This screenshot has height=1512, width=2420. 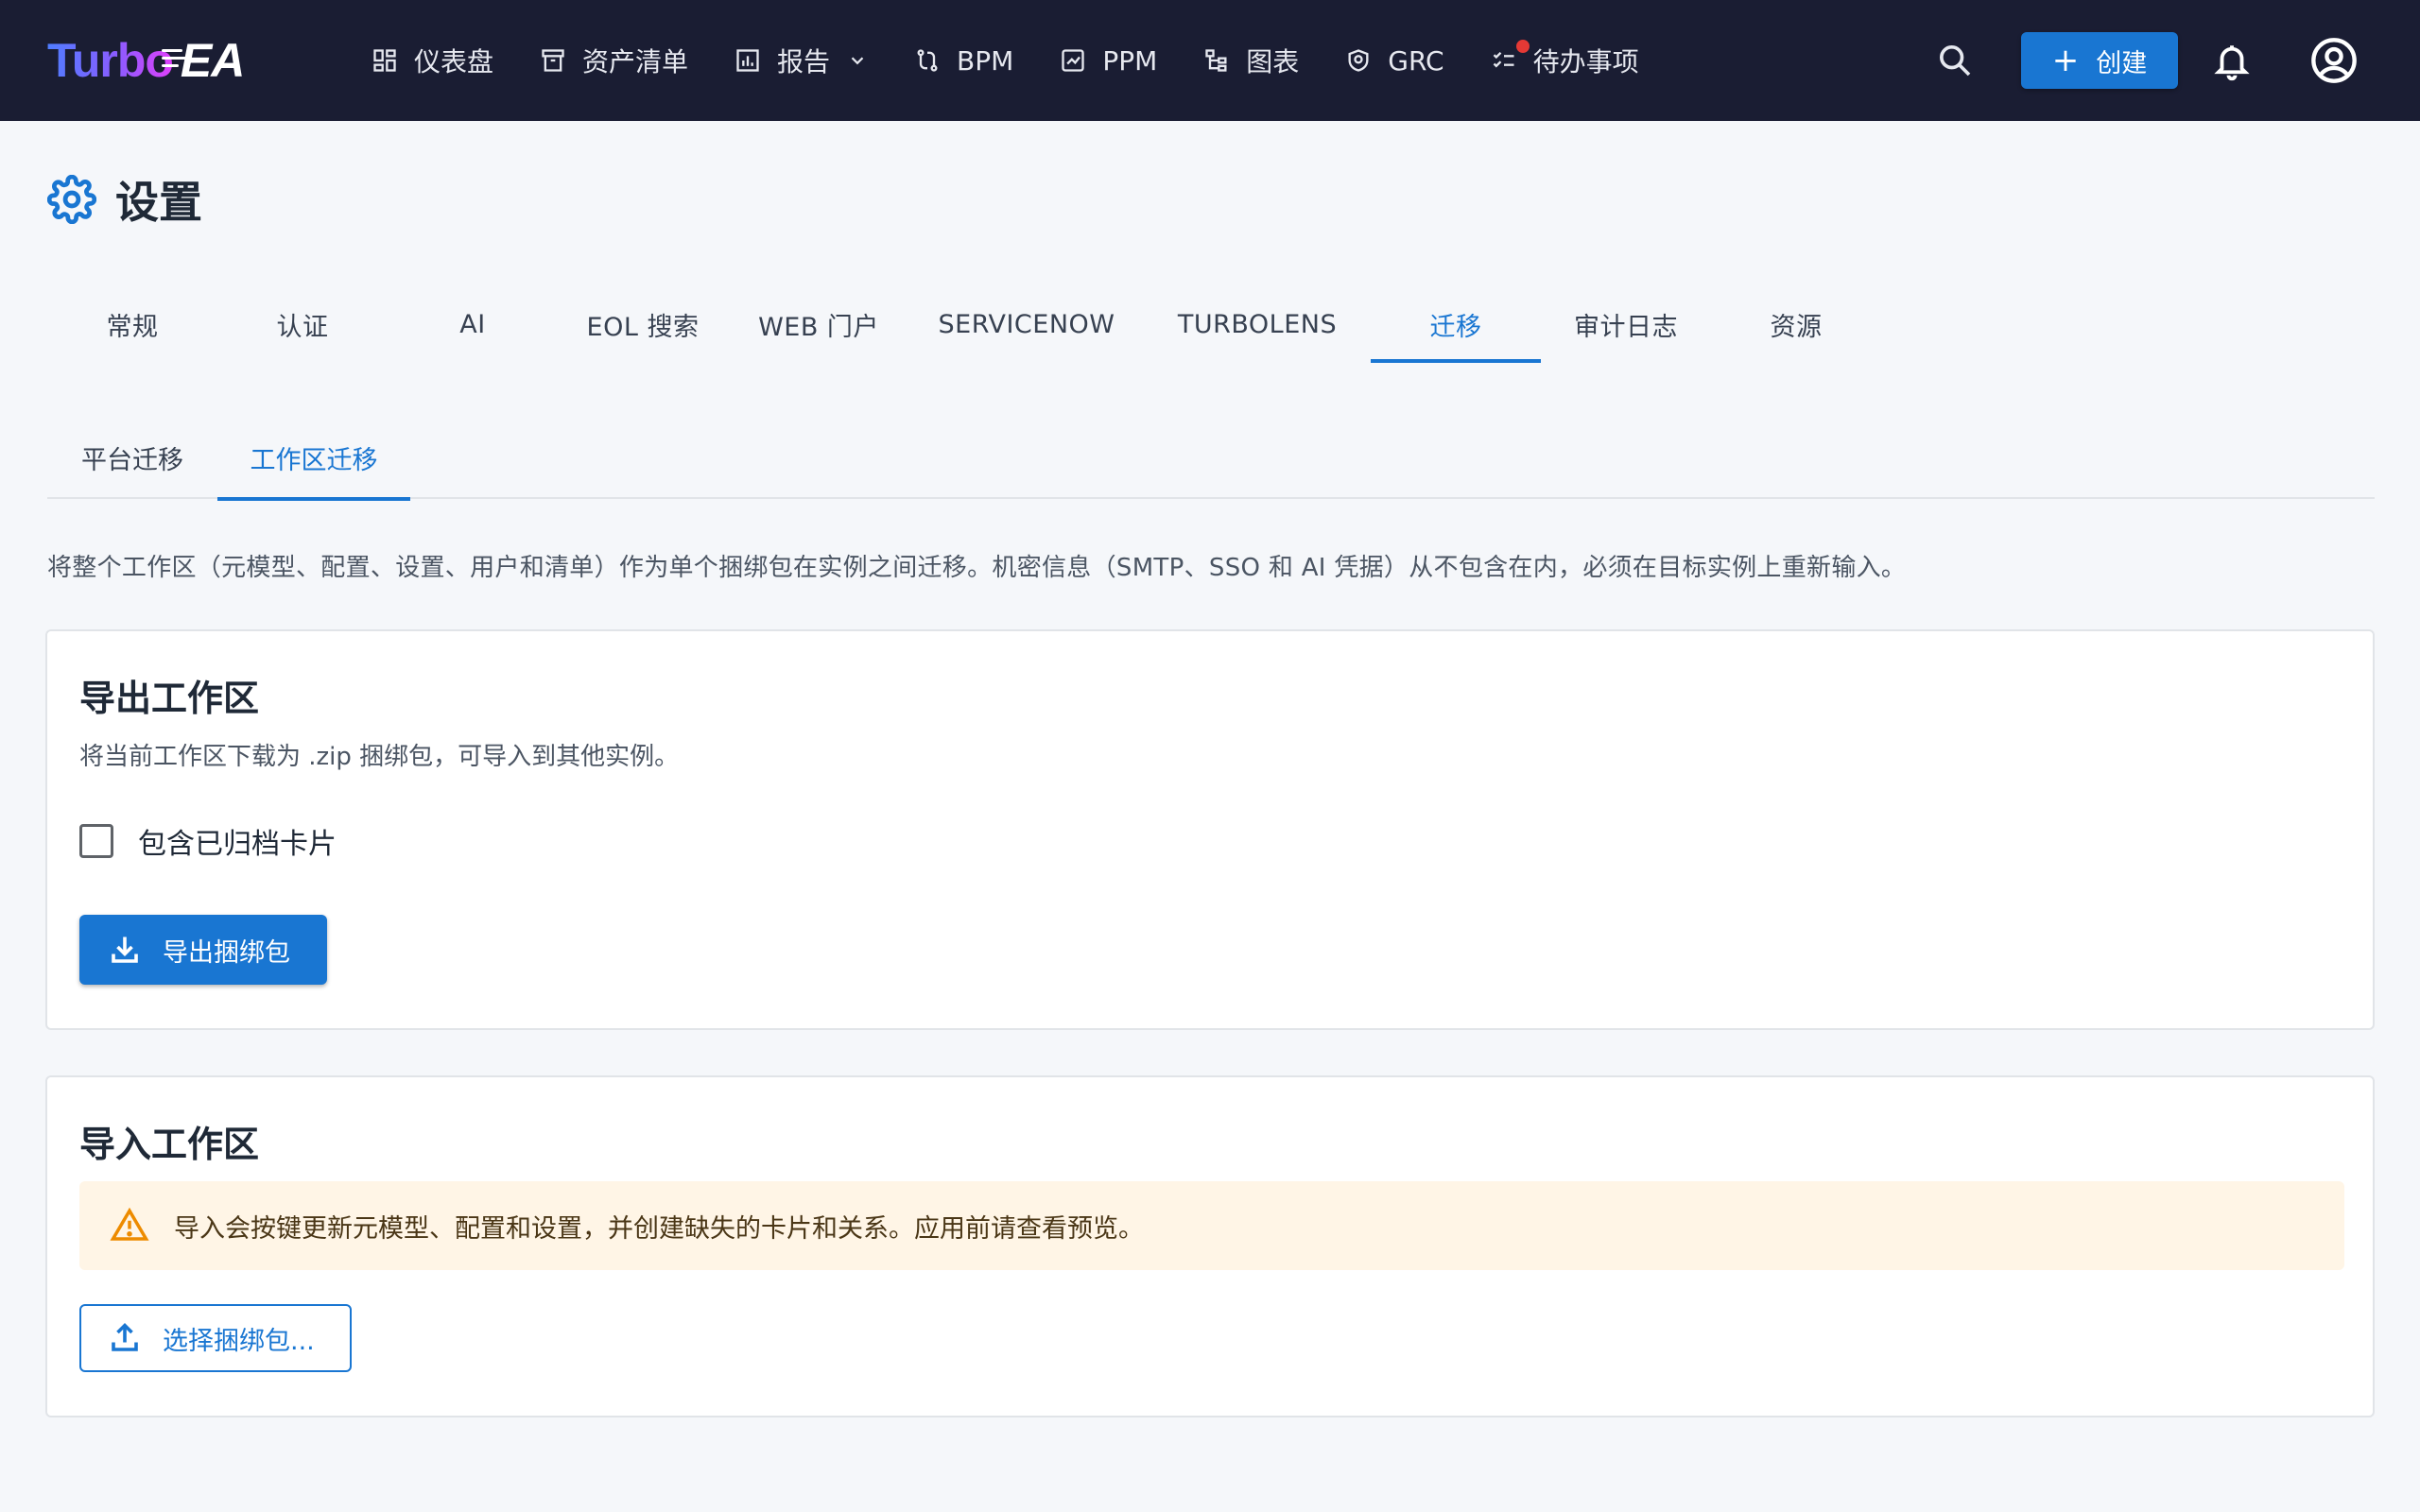 What do you see at coordinates (1955, 60) in the screenshot?
I see `search-icon` at bounding box center [1955, 60].